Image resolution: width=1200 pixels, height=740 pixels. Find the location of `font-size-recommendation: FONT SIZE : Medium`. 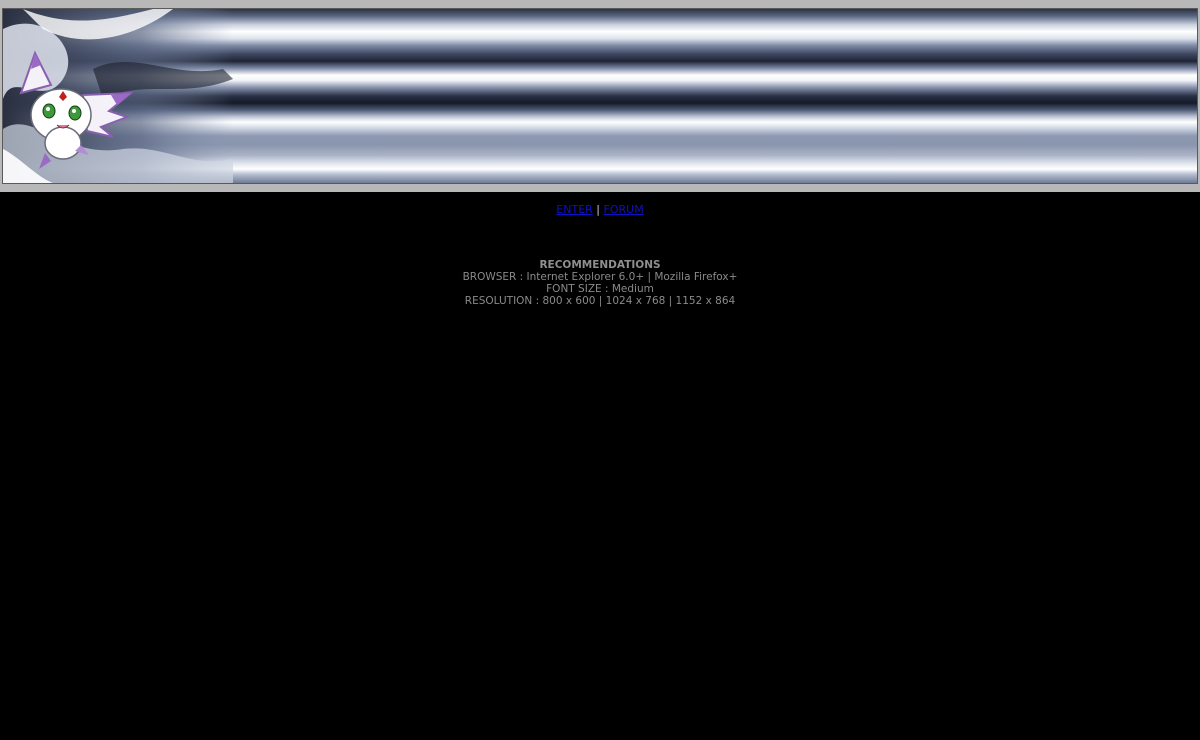

font-size-recommendation: FONT SIZE : Medium is located at coordinates (600, 289).